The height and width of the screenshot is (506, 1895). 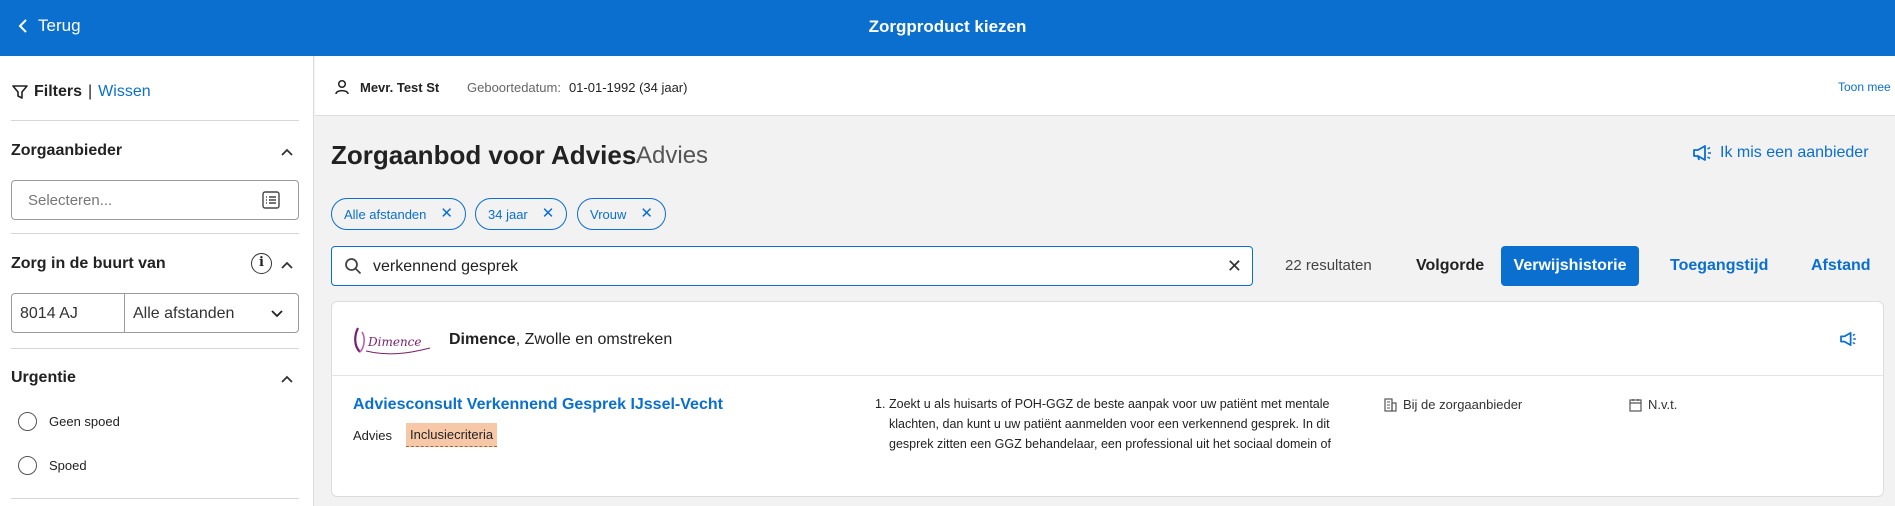 I want to click on logo-text: Dimence, so click(x=394, y=342).